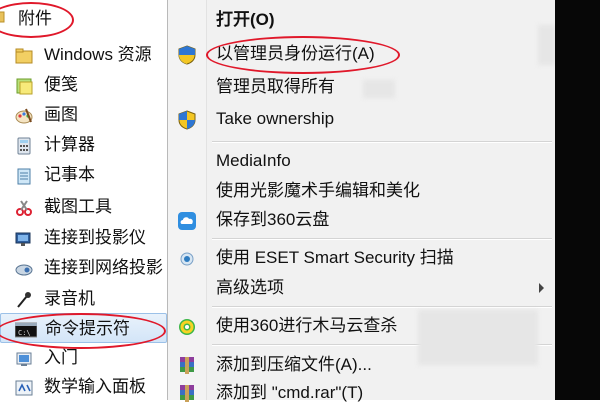 This screenshot has width=600, height=408. Describe the element at coordinates (35, 18) in the screenshot. I see `start-item-label: 附件` at that location.